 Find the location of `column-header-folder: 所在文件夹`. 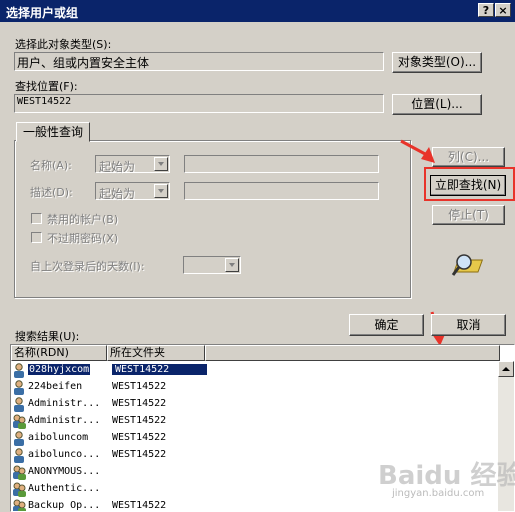

column-header-folder: 所在文件夹 is located at coordinates (156, 353).